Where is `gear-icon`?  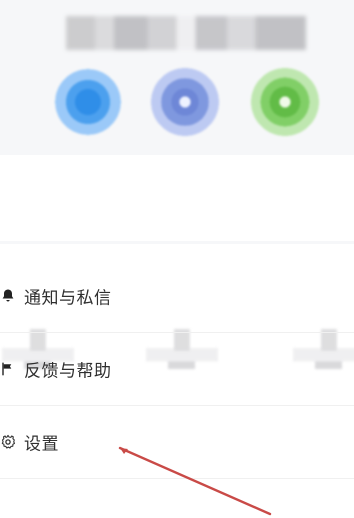 gear-icon is located at coordinates (8, 442).